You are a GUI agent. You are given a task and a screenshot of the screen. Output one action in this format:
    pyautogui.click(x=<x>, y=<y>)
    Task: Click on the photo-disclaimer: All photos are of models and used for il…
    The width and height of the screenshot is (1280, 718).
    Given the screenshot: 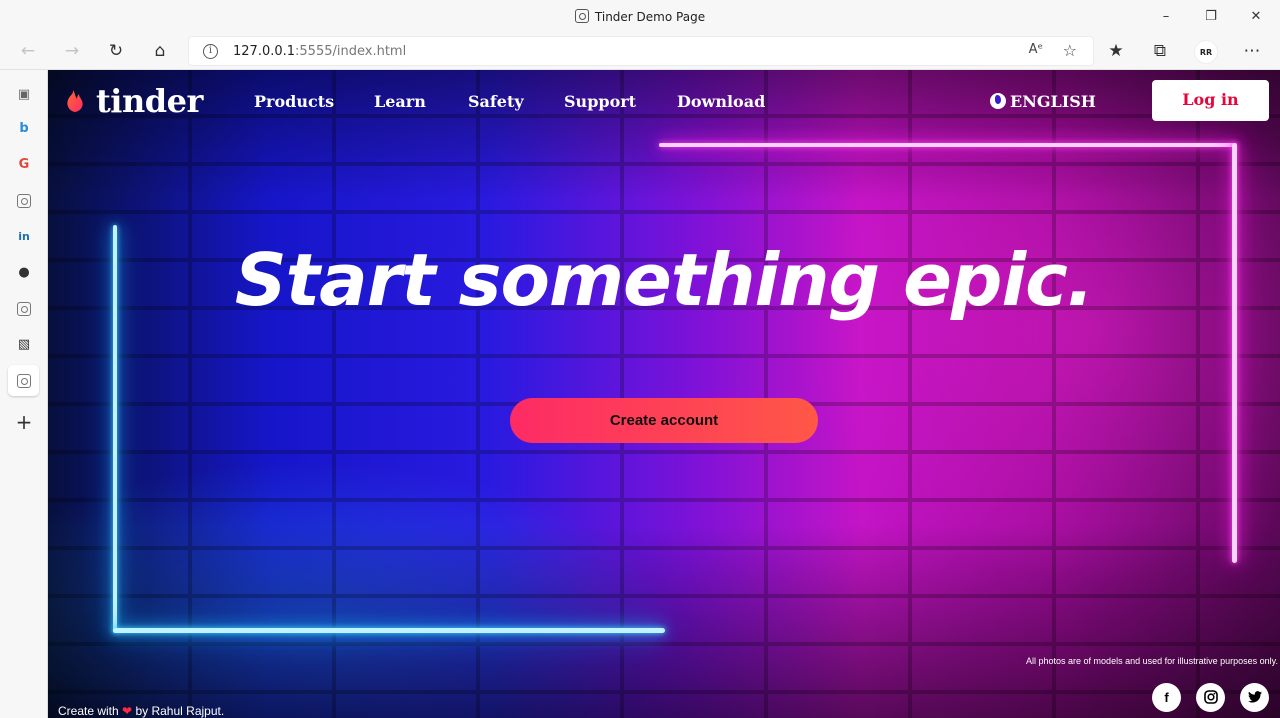 What is the action you would take?
    pyautogui.click(x=1152, y=661)
    